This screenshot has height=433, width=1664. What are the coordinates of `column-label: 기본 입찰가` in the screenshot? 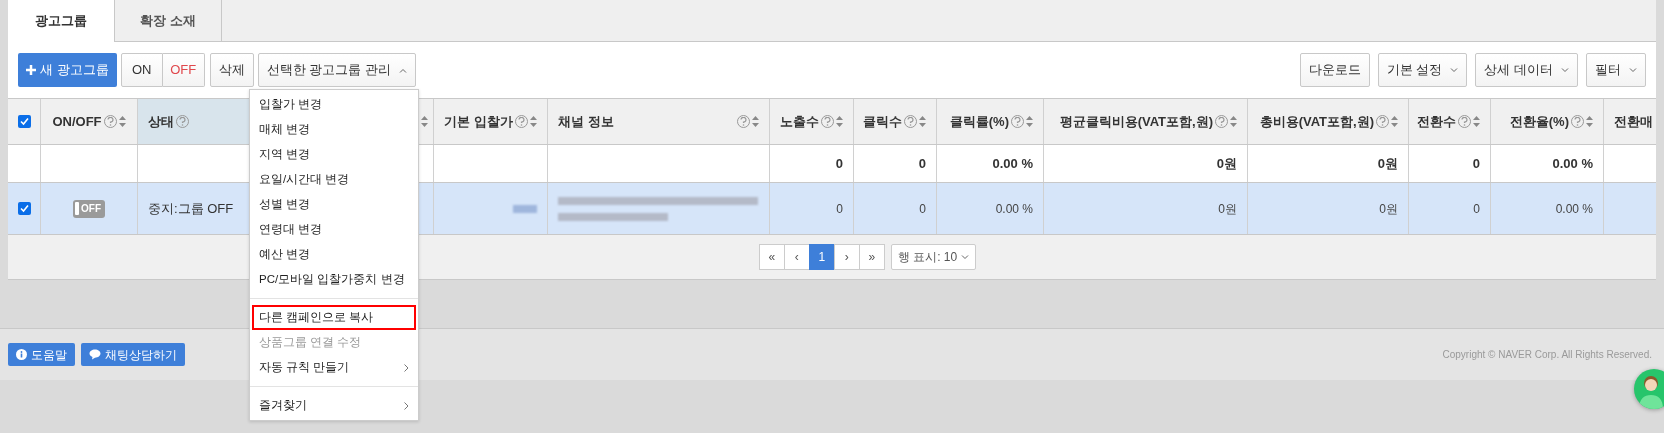 It's located at (478, 121).